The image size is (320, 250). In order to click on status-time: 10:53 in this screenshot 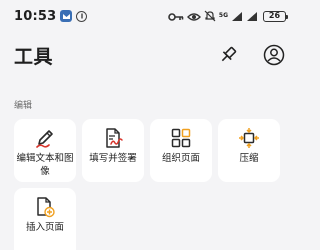, I will do `click(35, 16)`.